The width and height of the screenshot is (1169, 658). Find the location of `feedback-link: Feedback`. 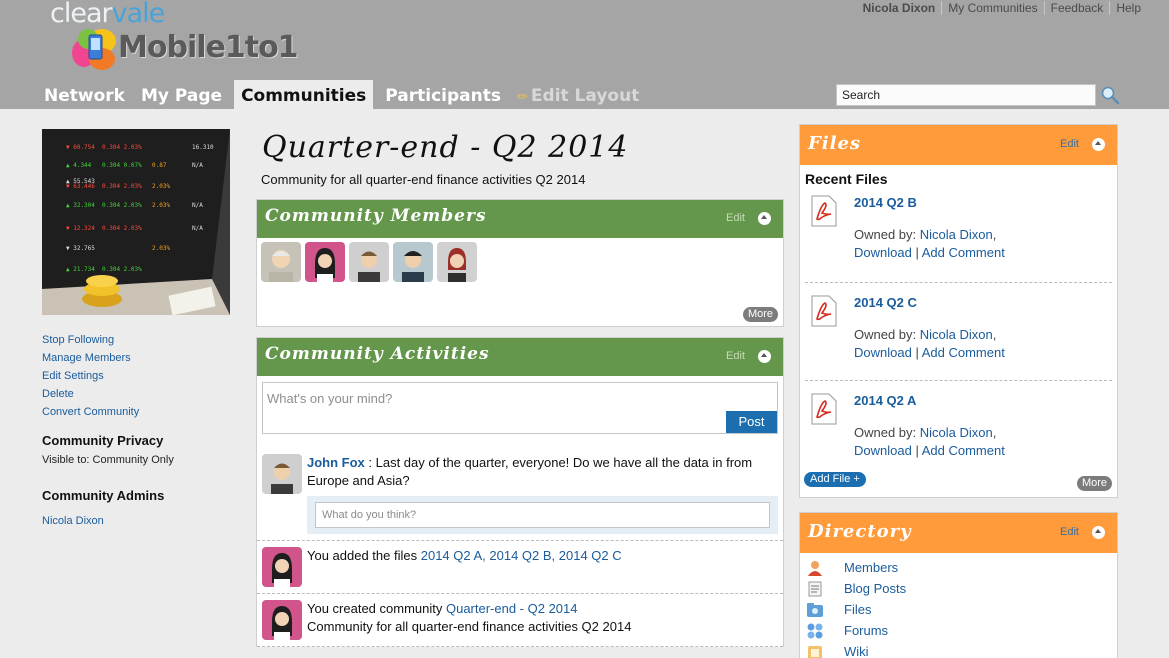

feedback-link: Feedback is located at coordinates (1076, 8).